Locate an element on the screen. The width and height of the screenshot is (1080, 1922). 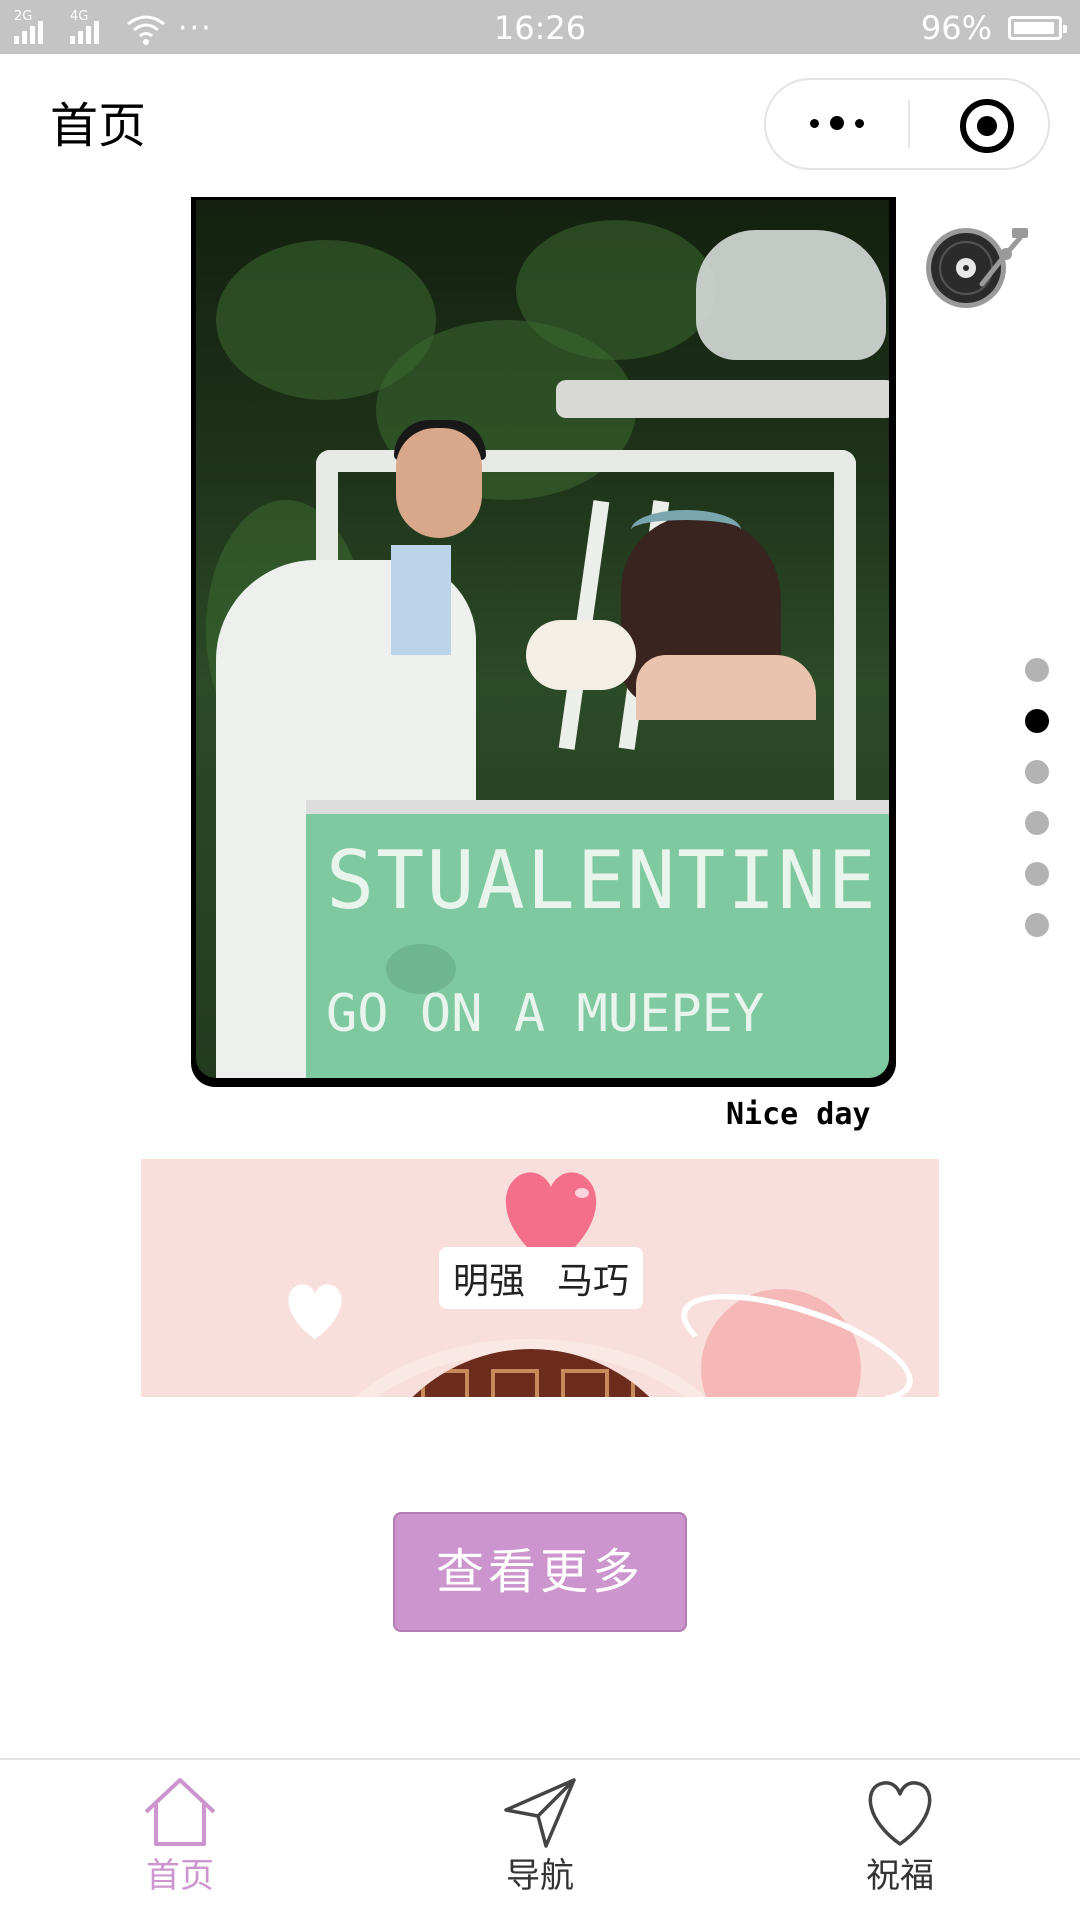
car-sign-text: STUALENTINE is located at coordinates (602, 880).